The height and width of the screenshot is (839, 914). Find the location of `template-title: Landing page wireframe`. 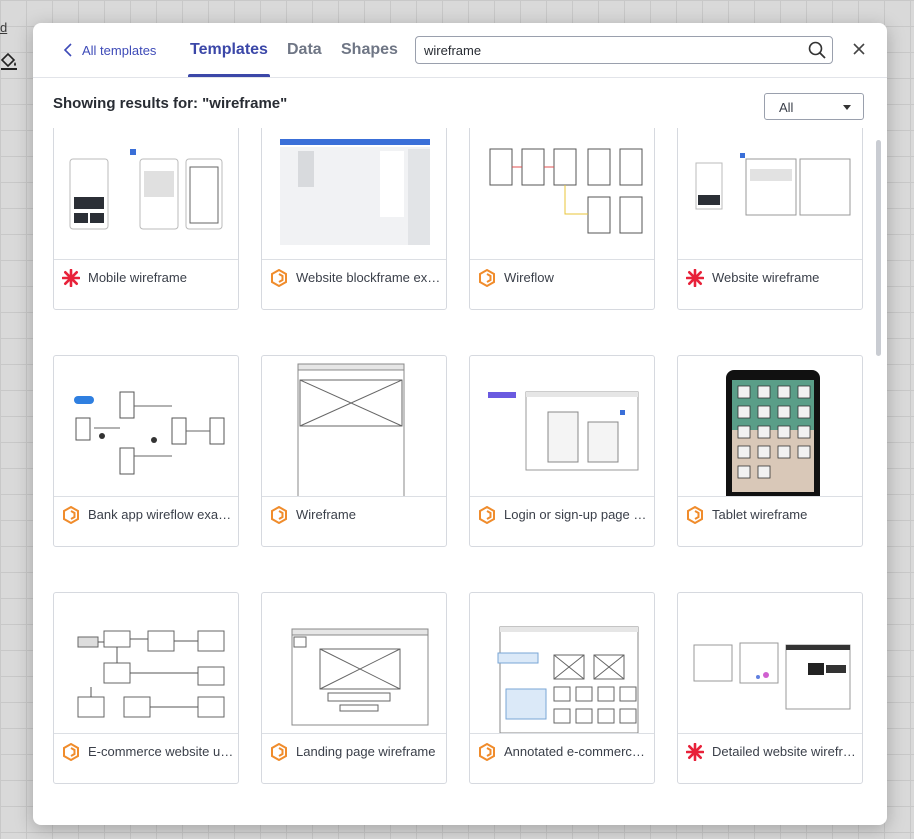

template-title: Landing page wireframe is located at coordinates (366, 751).